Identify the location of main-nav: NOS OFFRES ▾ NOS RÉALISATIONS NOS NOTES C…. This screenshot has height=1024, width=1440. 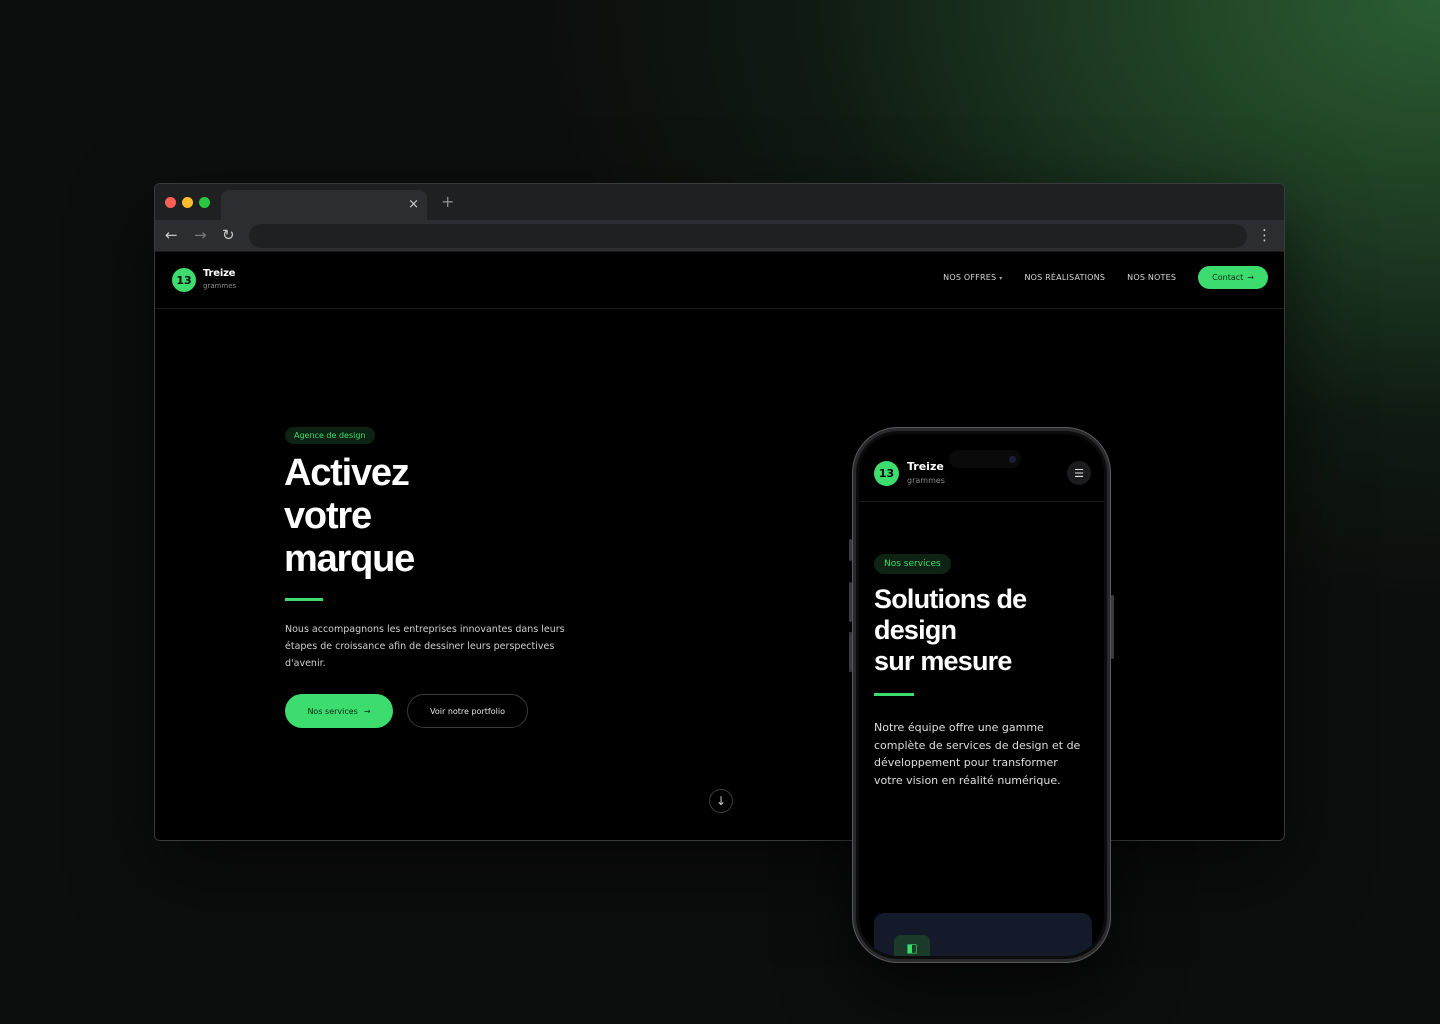
(1105, 277).